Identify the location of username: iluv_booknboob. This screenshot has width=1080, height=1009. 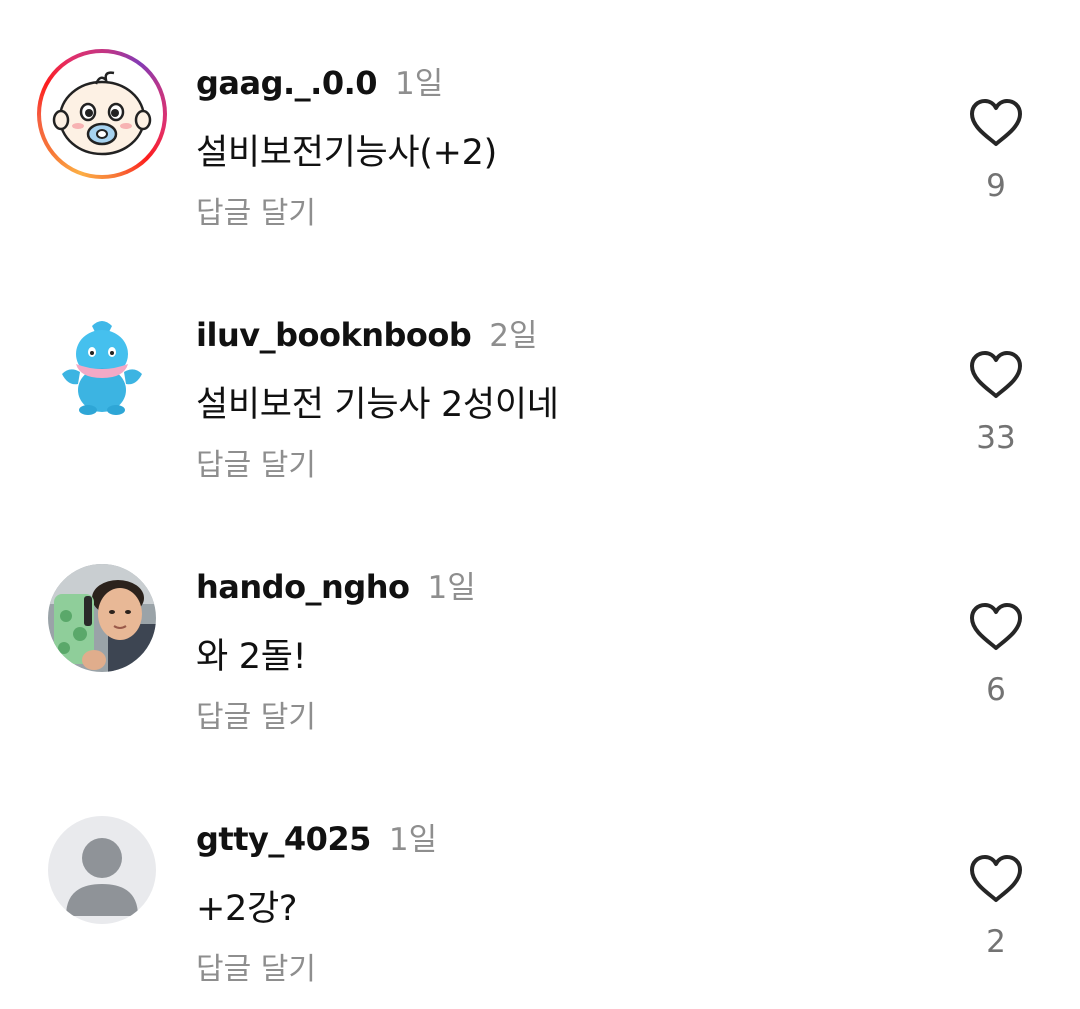
(334, 335).